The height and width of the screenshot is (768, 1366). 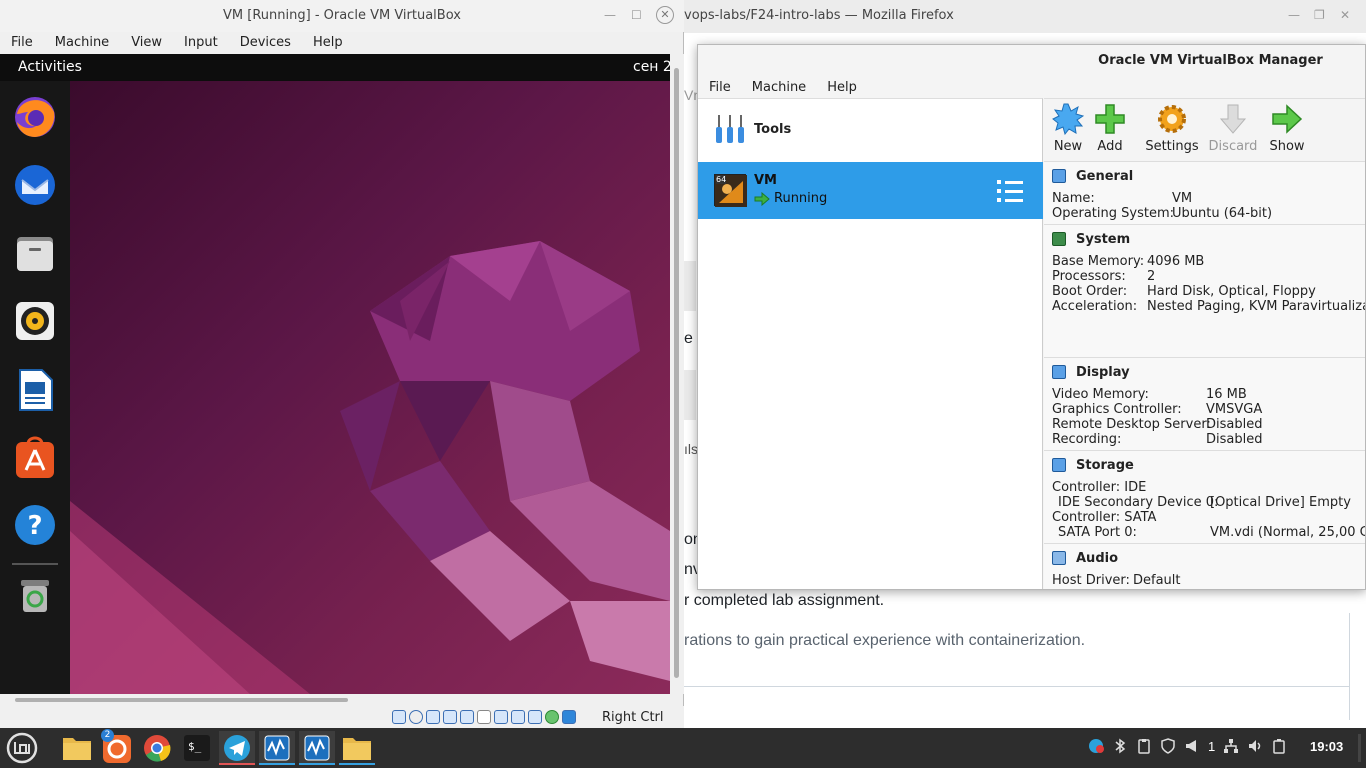 I want to click on vm-list-item: 64 VM Running, so click(x=870, y=190).